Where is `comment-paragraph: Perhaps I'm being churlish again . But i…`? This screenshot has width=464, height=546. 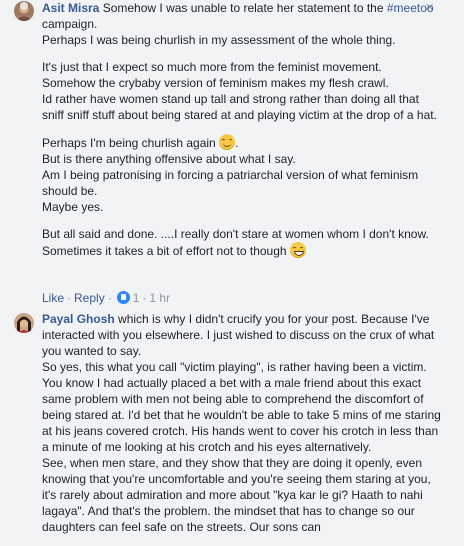 comment-paragraph: Perhaps I'm being churlish again . But i… is located at coordinates (230, 174).